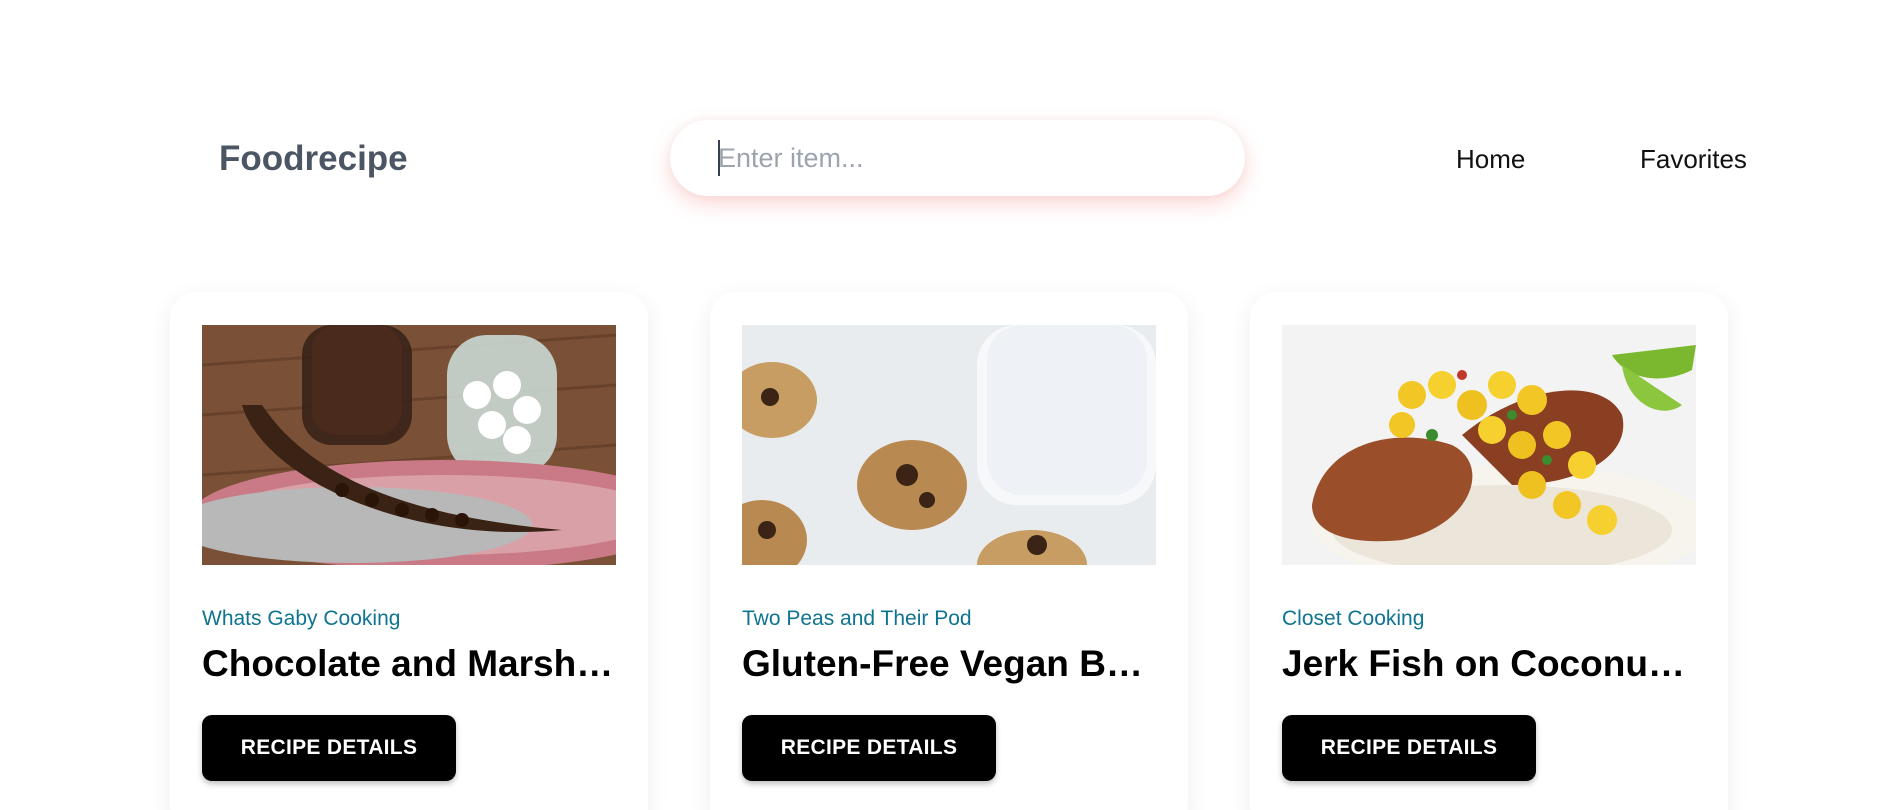  What do you see at coordinates (1353, 618) in the screenshot?
I see `recipe-publisher: Closet Cooking` at bounding box center [1353, 618].